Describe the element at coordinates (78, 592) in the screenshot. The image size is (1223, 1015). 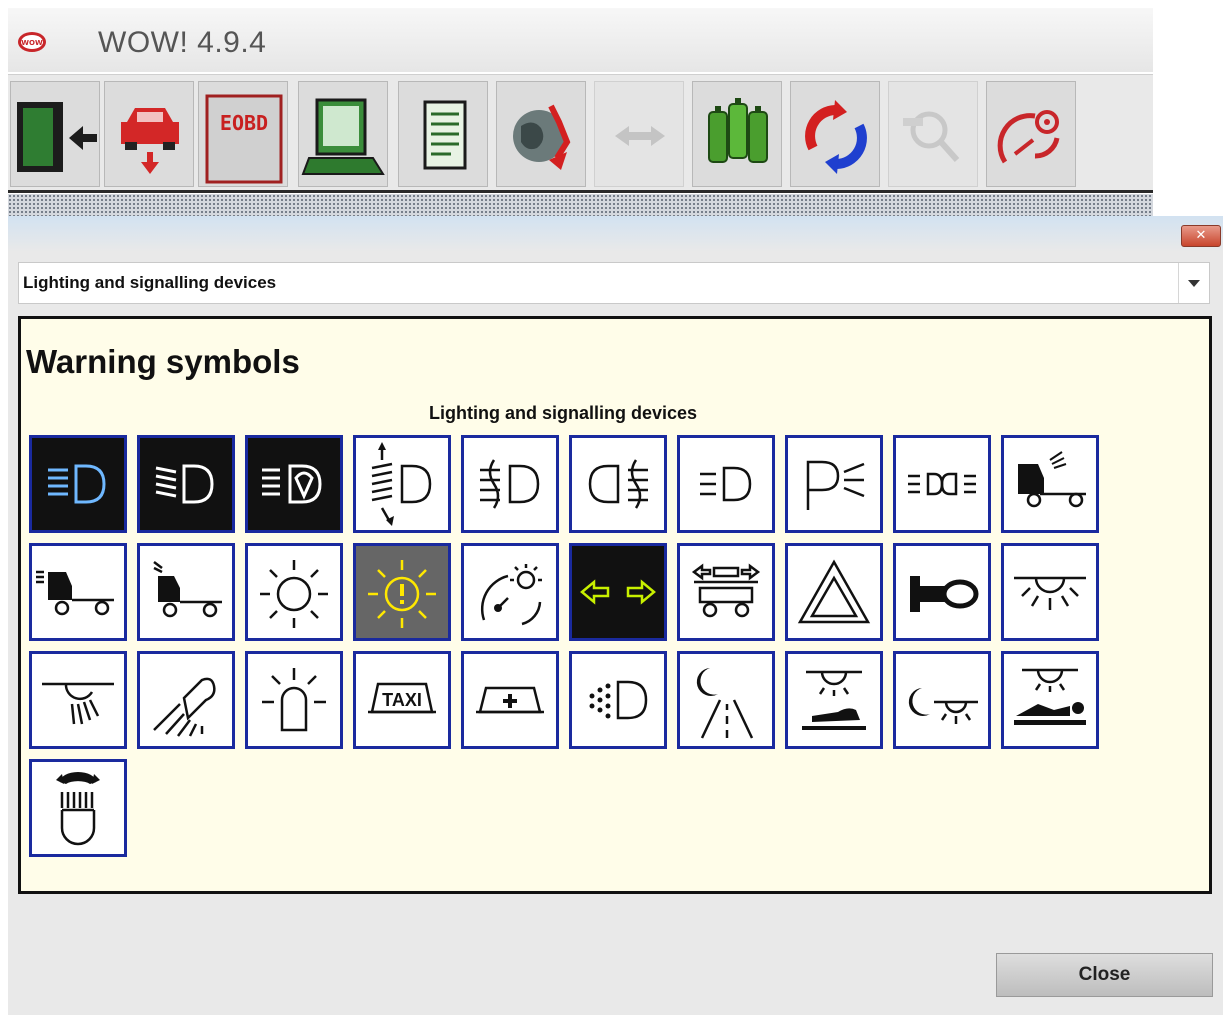
I see `truck-front-light-icon` at that location.